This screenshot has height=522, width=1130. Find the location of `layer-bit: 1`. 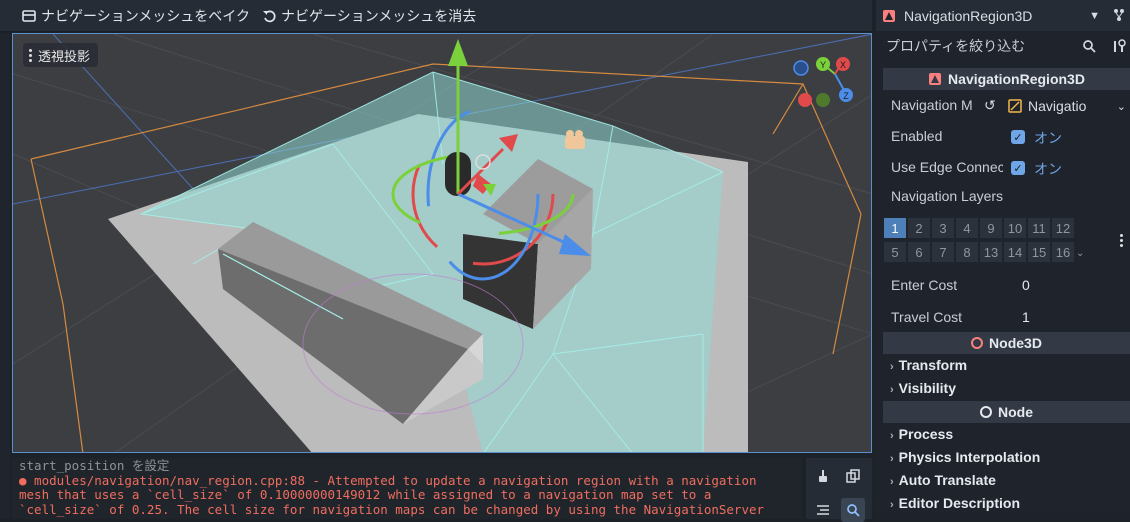

layer-bit: 1 is located at coordinates (895, 228).